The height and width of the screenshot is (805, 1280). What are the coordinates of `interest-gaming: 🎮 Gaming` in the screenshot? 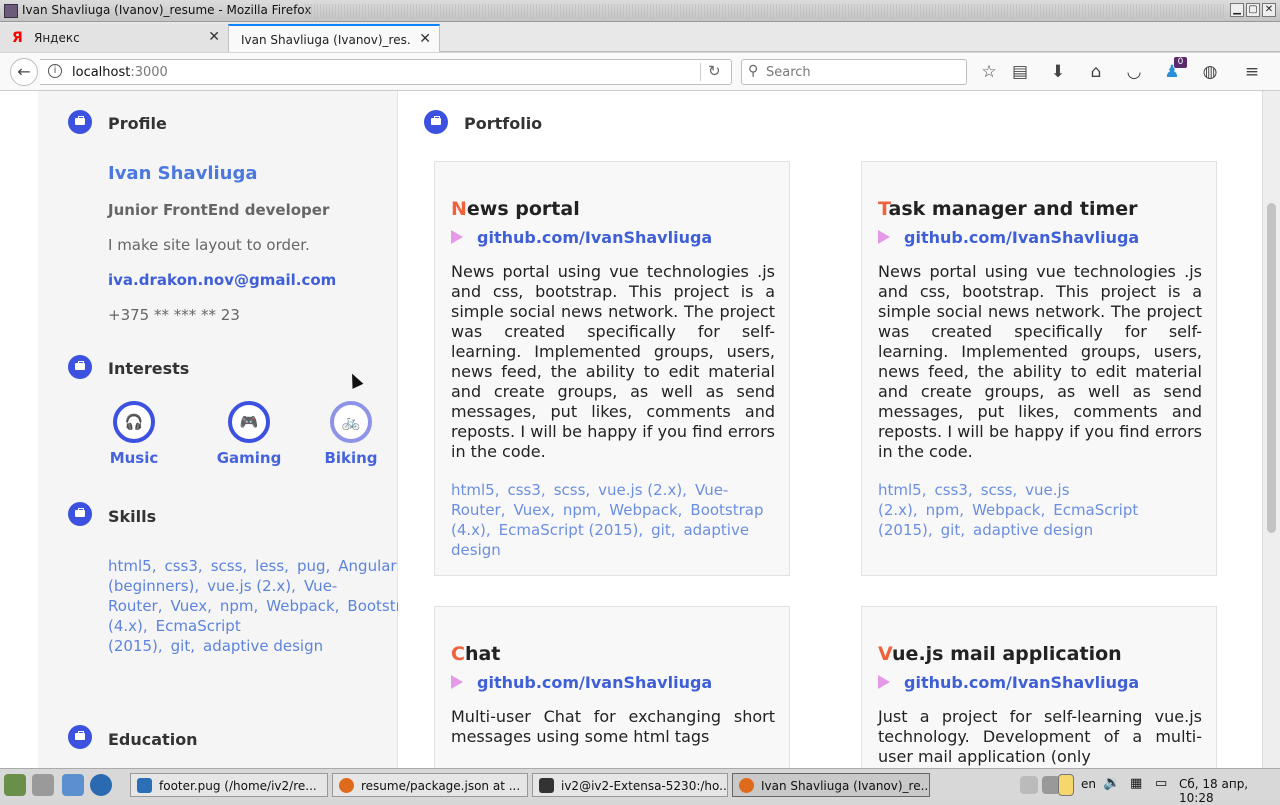 It's located at (249, 434).